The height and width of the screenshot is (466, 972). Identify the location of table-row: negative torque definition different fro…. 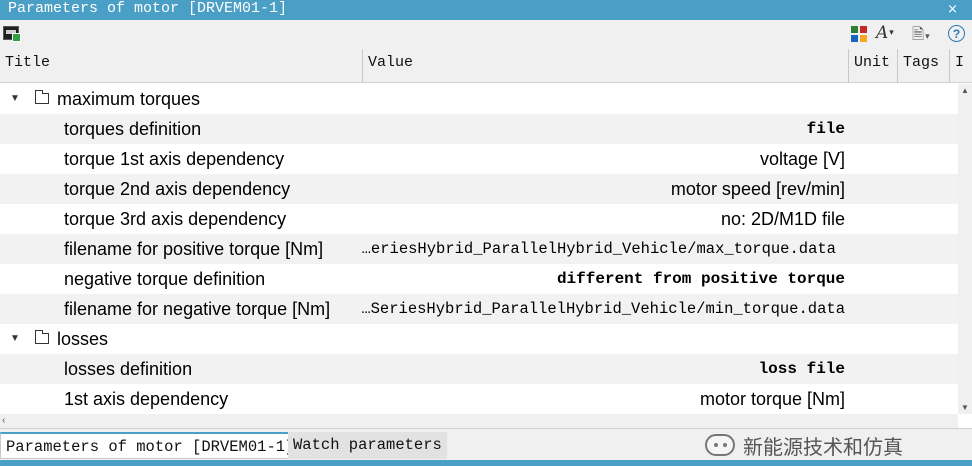
(479, 279).